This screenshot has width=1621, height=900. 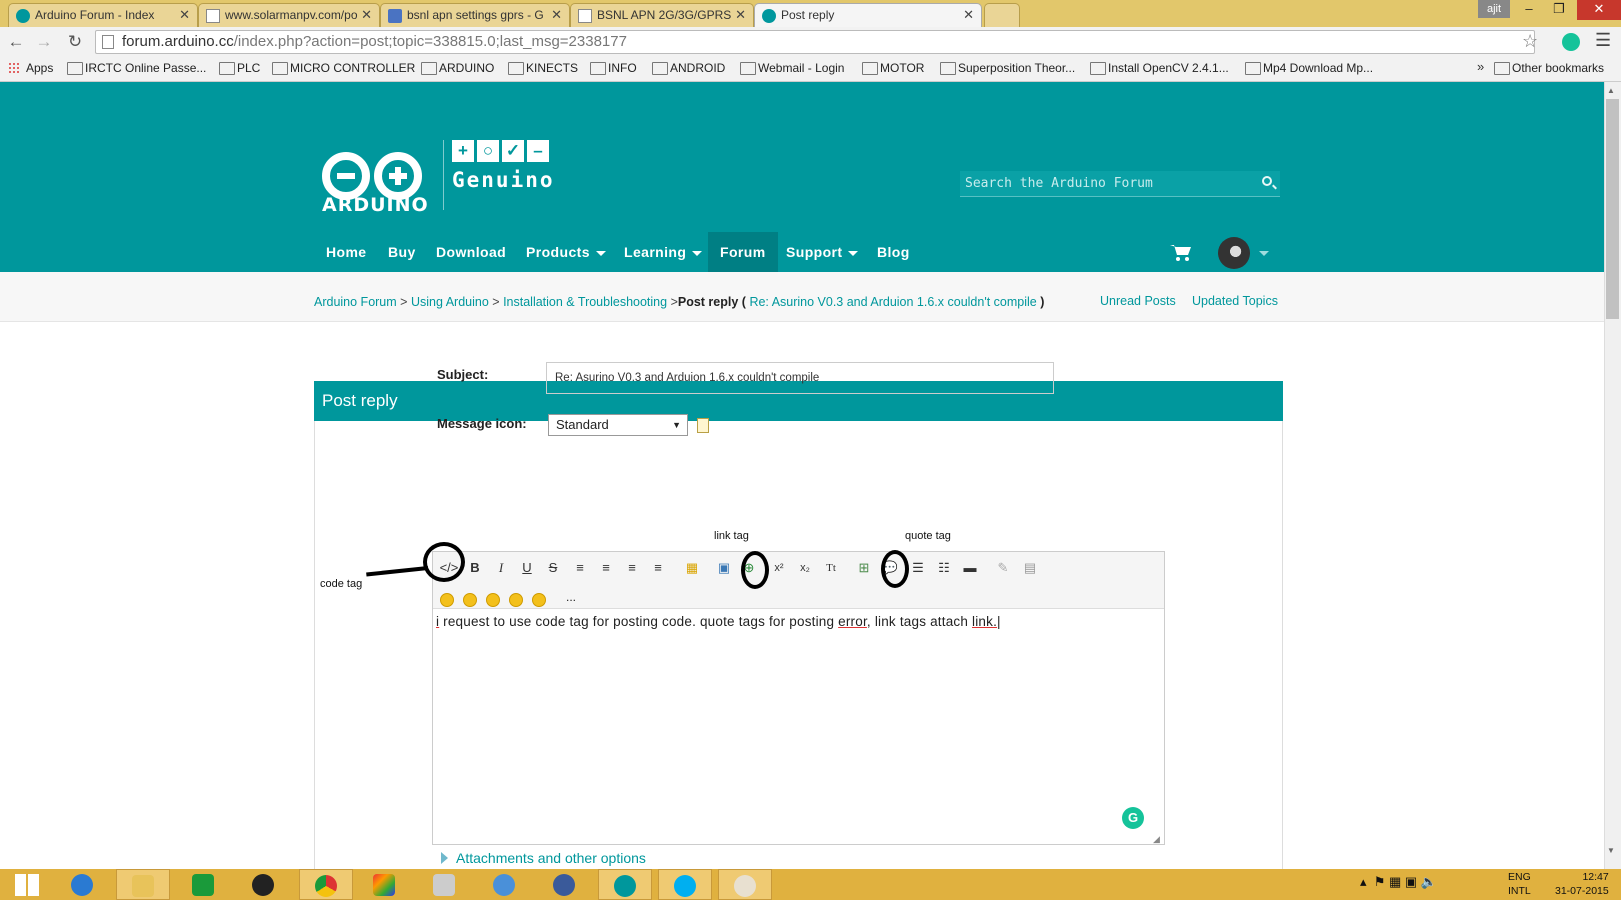 I want to click on breadcrumb-forum: Arduino Forum, so click(x=355, y=302).